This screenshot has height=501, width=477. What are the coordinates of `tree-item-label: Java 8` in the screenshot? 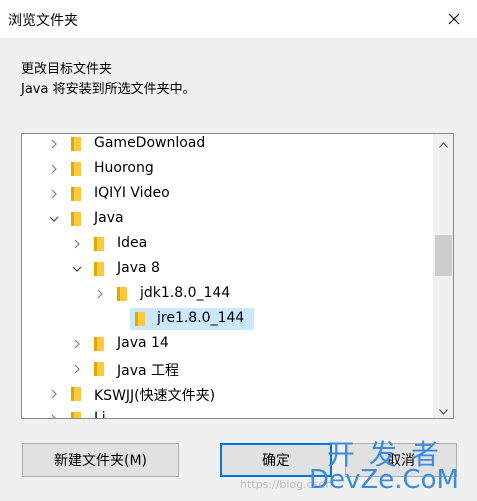 It's located at (138, 268).